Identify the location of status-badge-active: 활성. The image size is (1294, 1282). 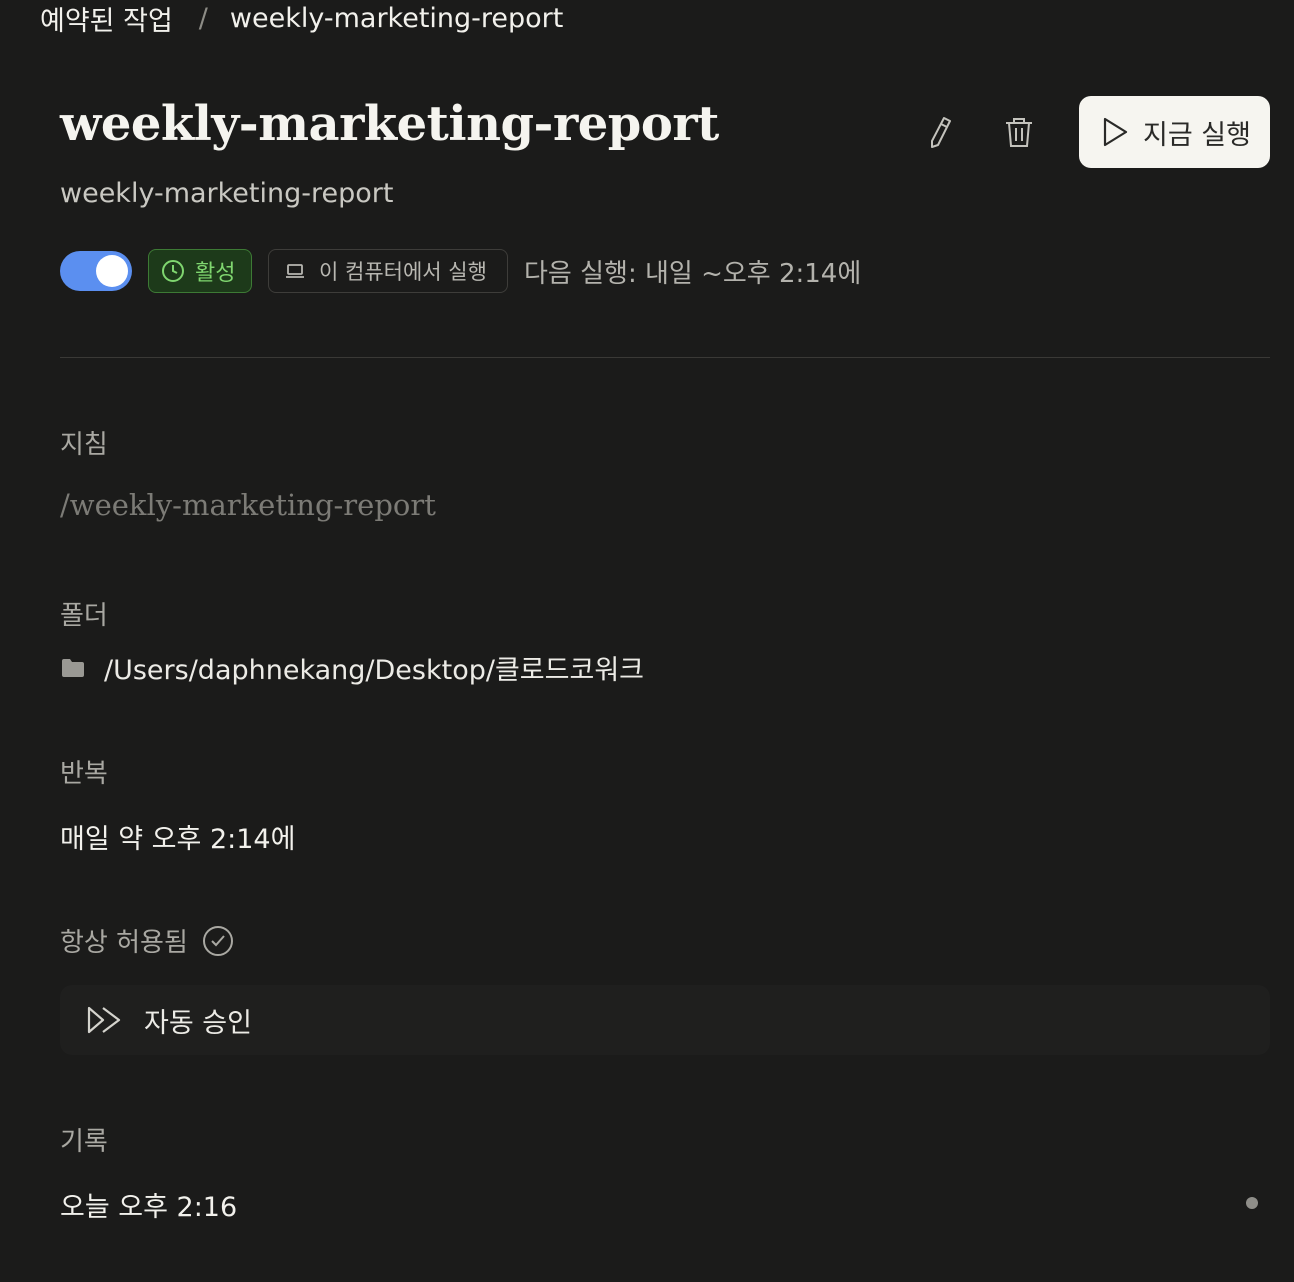
(200, 271).